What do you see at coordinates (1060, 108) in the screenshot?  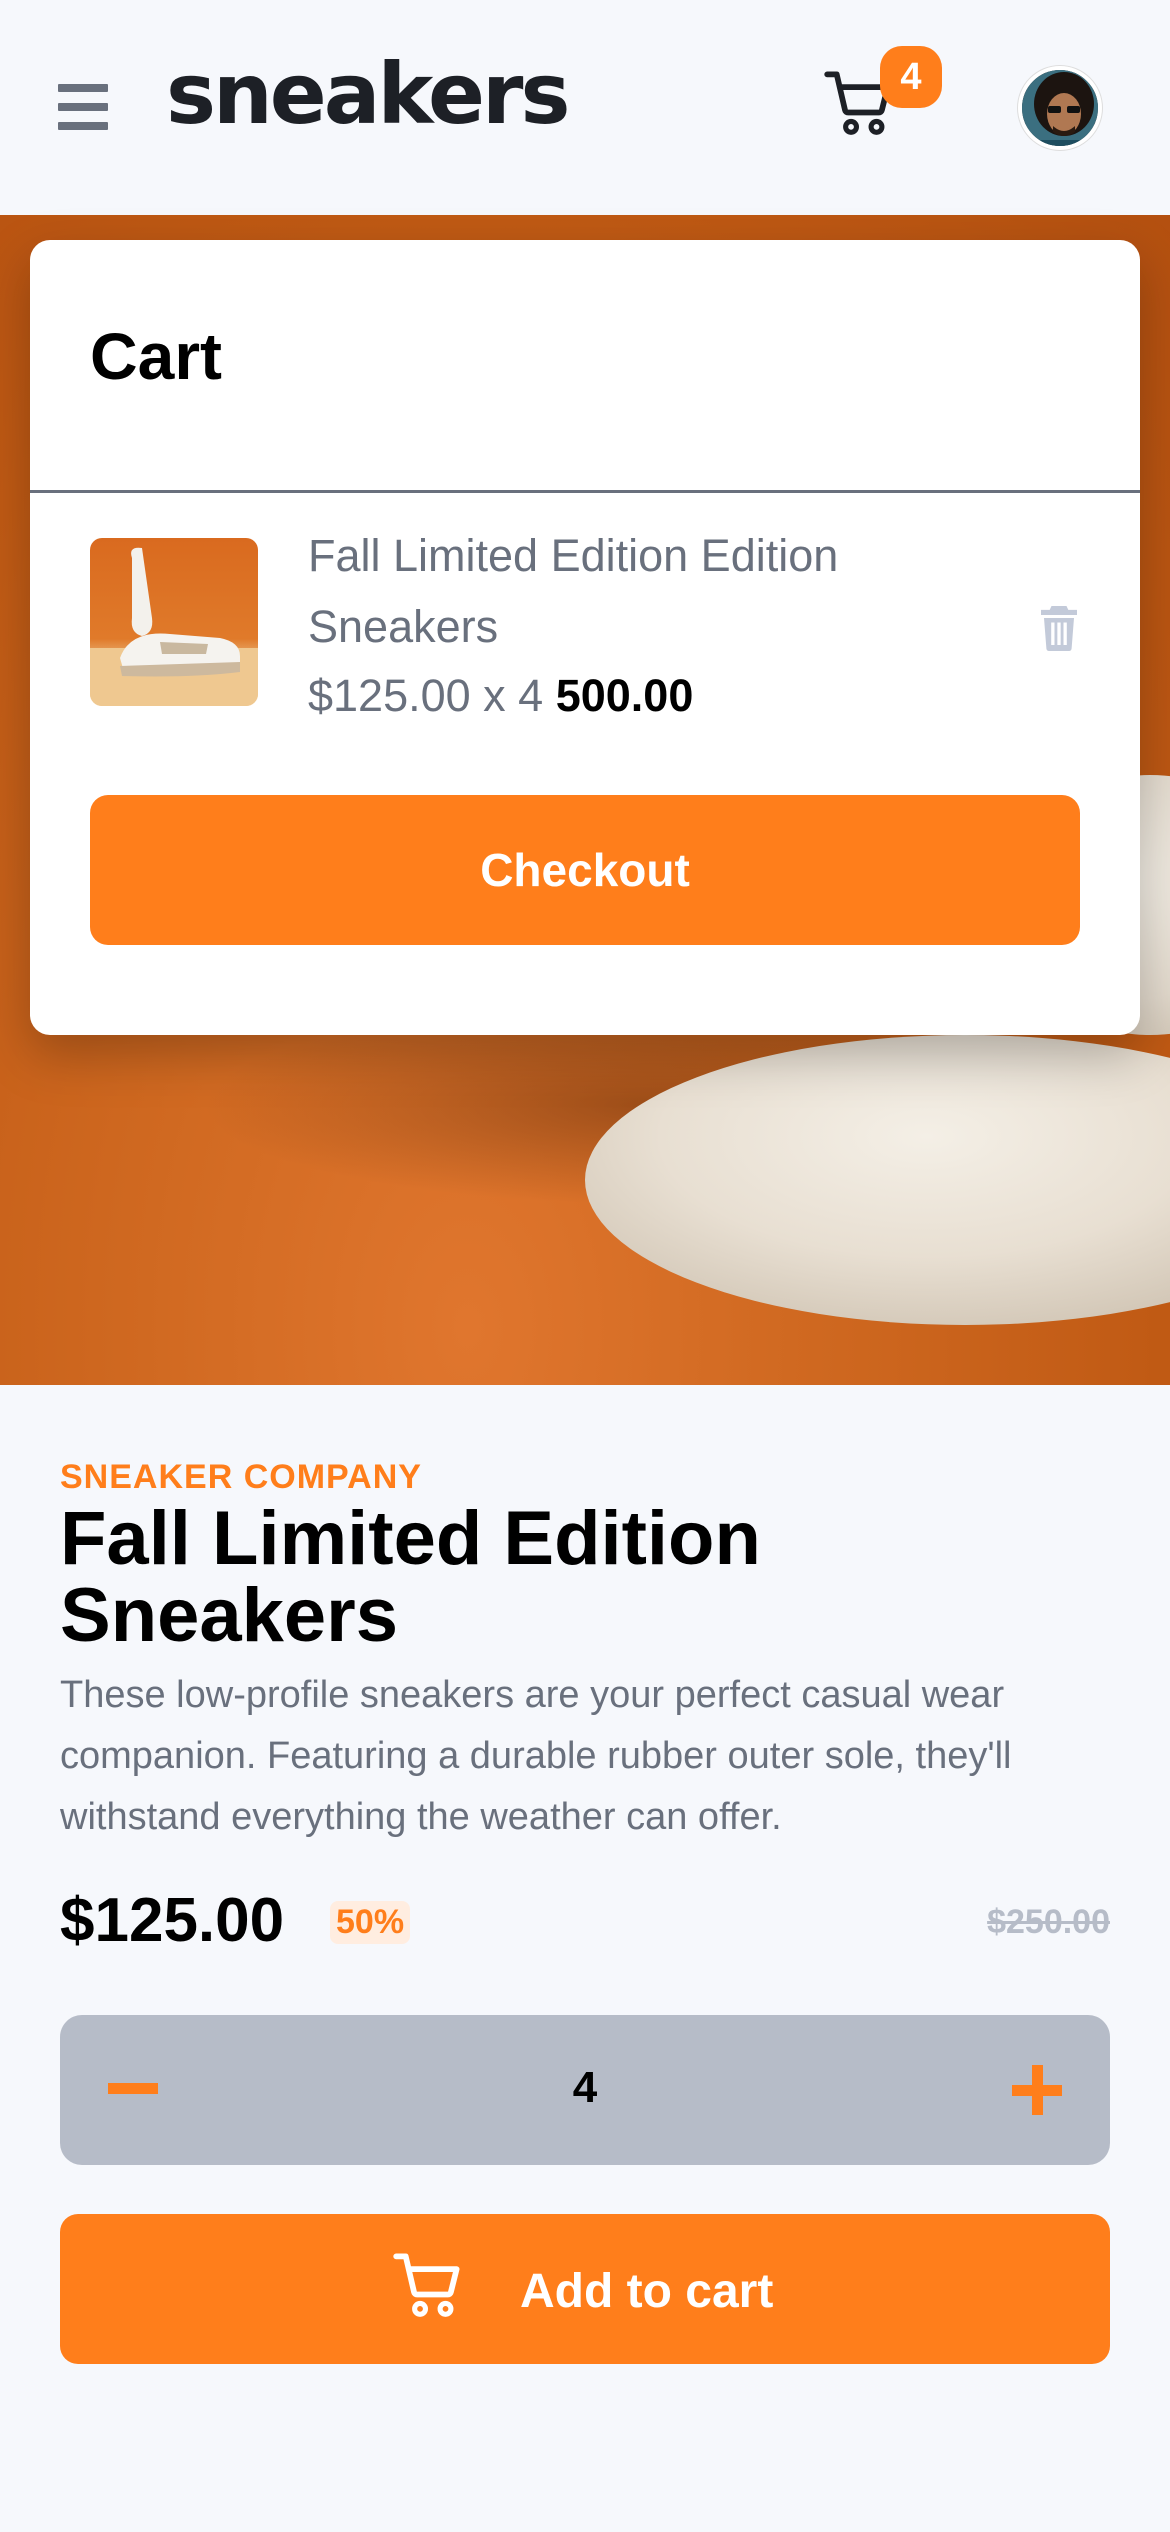 I see `avatar` at bounding box center [1060, 108].